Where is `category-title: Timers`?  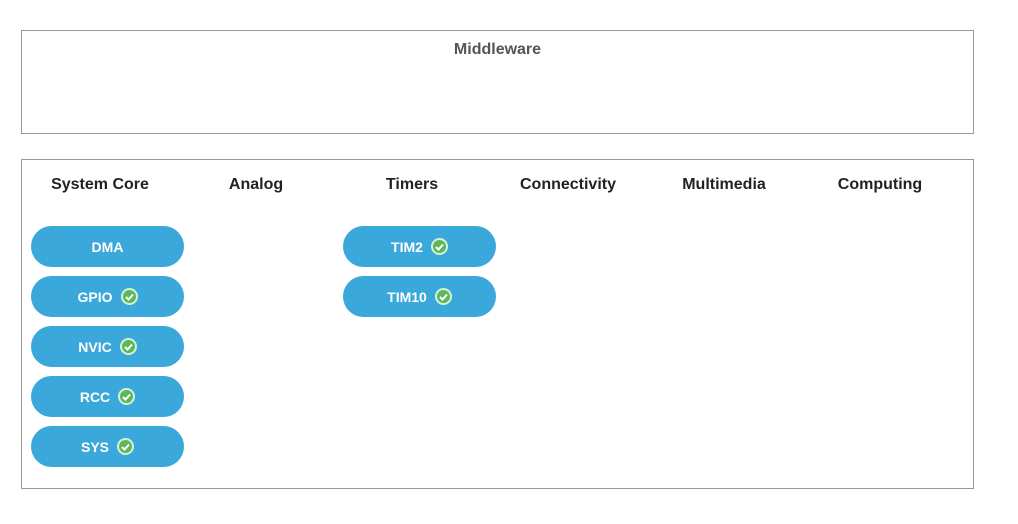 category-title: Timers is located at coordinates (412, 184).